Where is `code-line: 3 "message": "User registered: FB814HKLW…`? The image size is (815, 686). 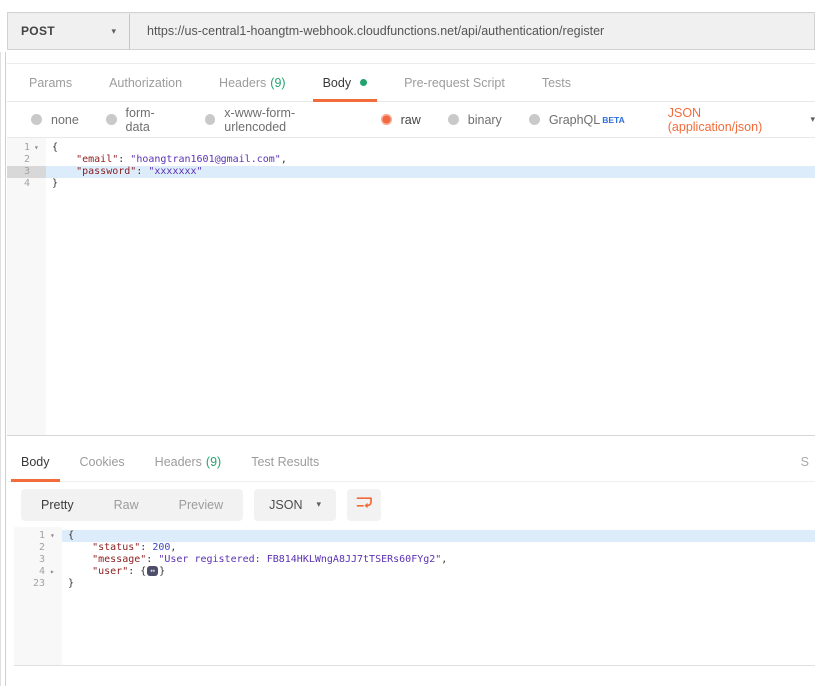 code-line: 3 "message": "User registered: FB814HKLW… is located at coordinates (414, 560).